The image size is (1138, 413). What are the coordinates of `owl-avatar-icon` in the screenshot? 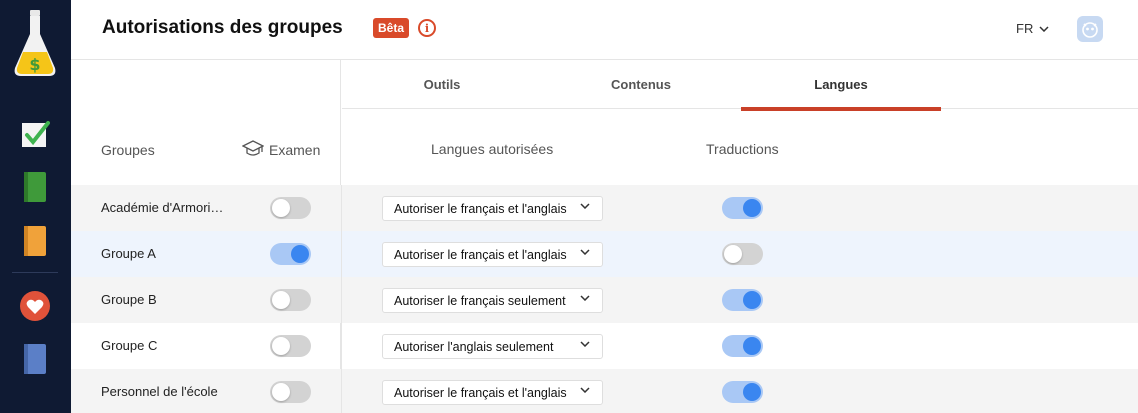 It's located at (1090, 30).